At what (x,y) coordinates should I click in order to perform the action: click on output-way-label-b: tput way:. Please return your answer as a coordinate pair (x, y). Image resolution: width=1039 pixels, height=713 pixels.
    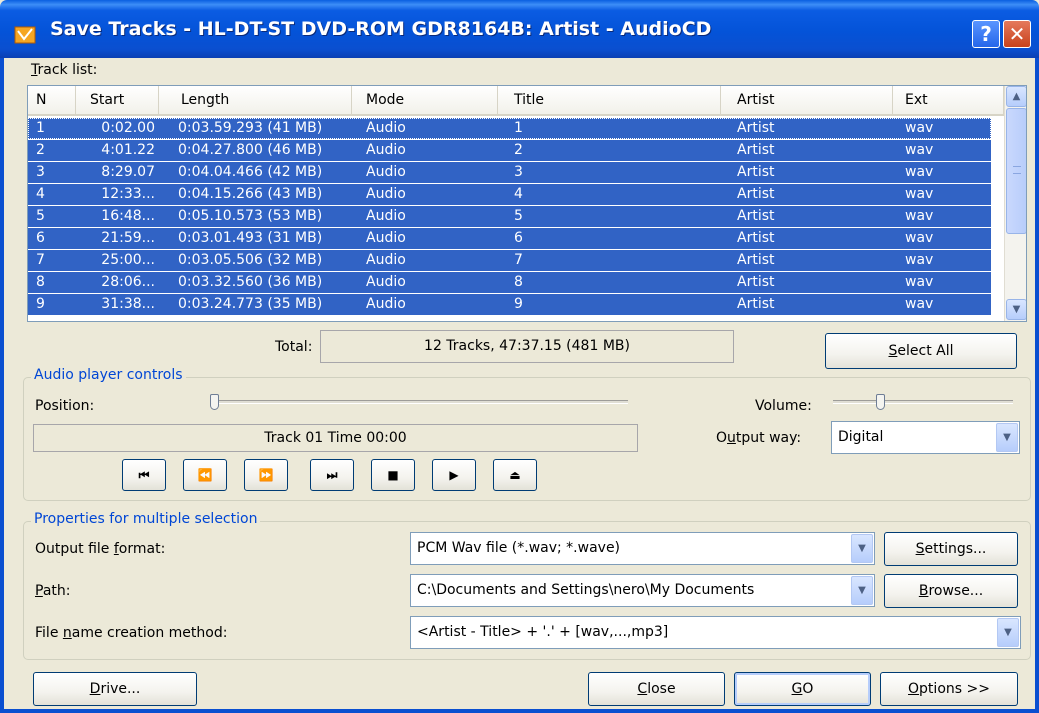
    Looking at the image, I should click on (768, 438).